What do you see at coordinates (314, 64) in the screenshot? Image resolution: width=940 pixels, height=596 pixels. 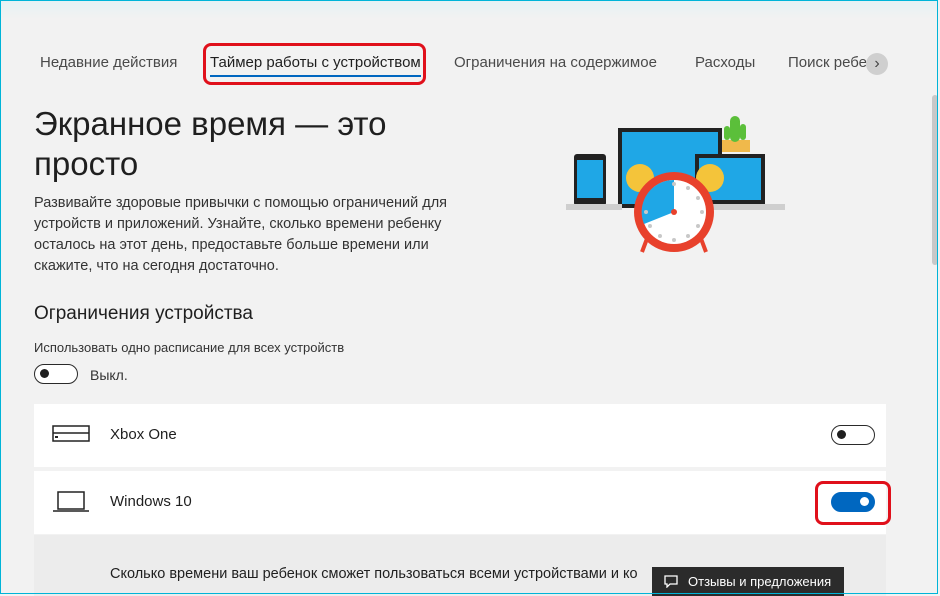 I see `tab-highlight-frame` at bounding box center [314, 64].